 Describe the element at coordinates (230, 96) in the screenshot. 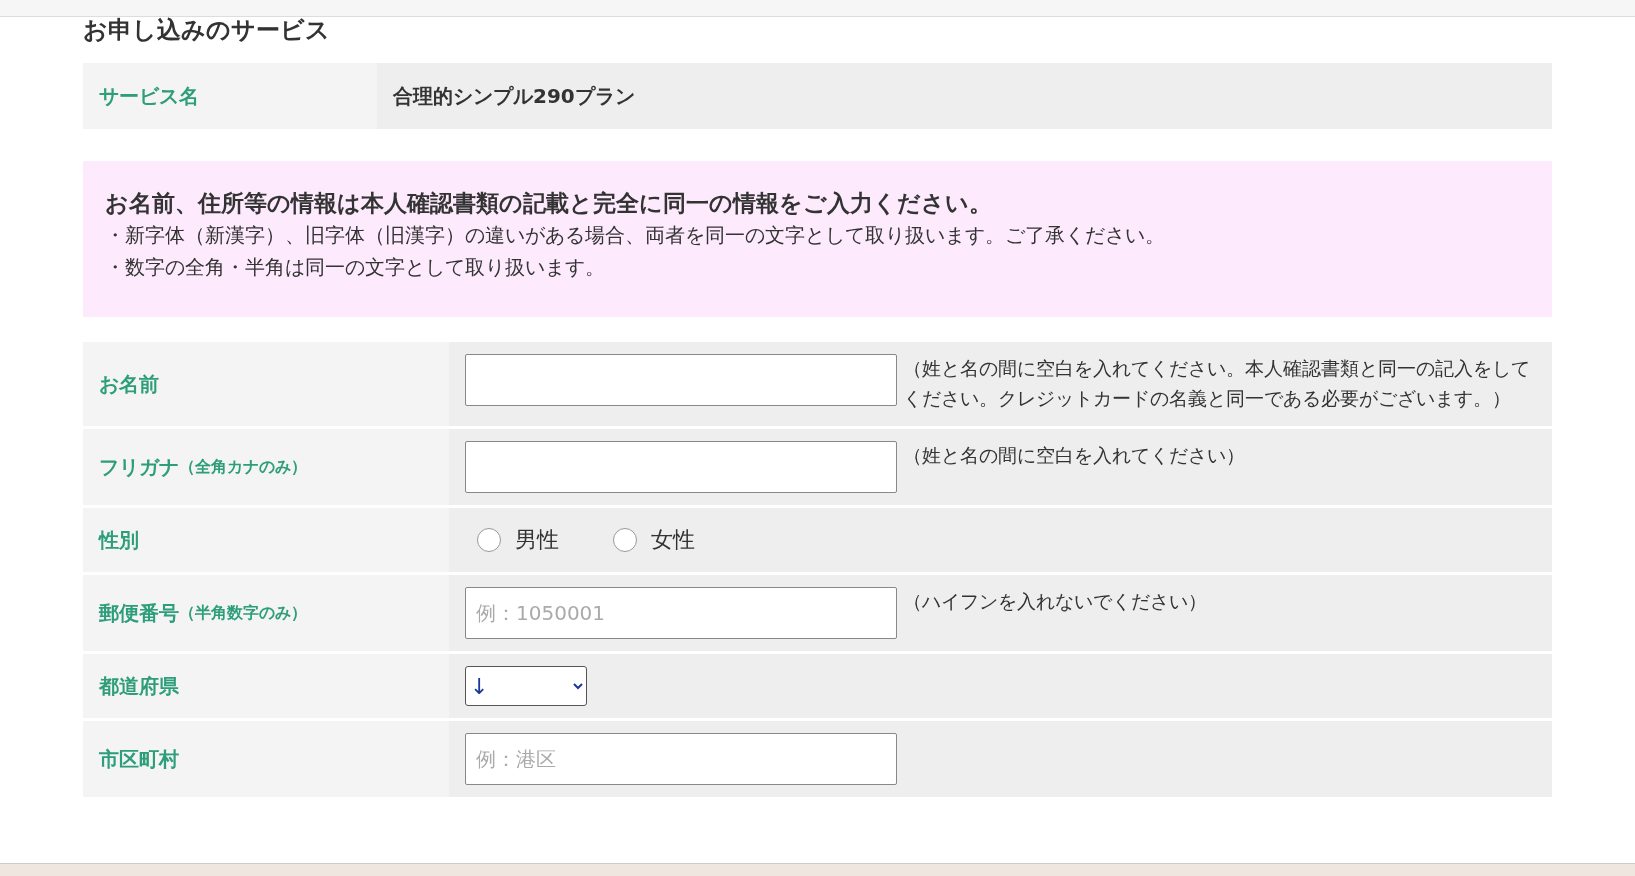

I see `service-label: サービス名` at that location.